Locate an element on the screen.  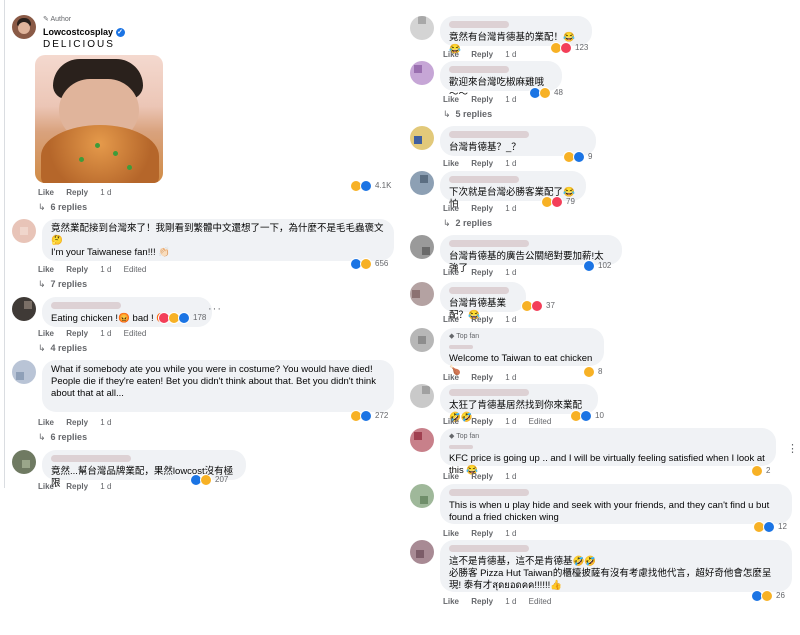
view-replies: ↳ 4 replies is located at coordinates (62, 348).